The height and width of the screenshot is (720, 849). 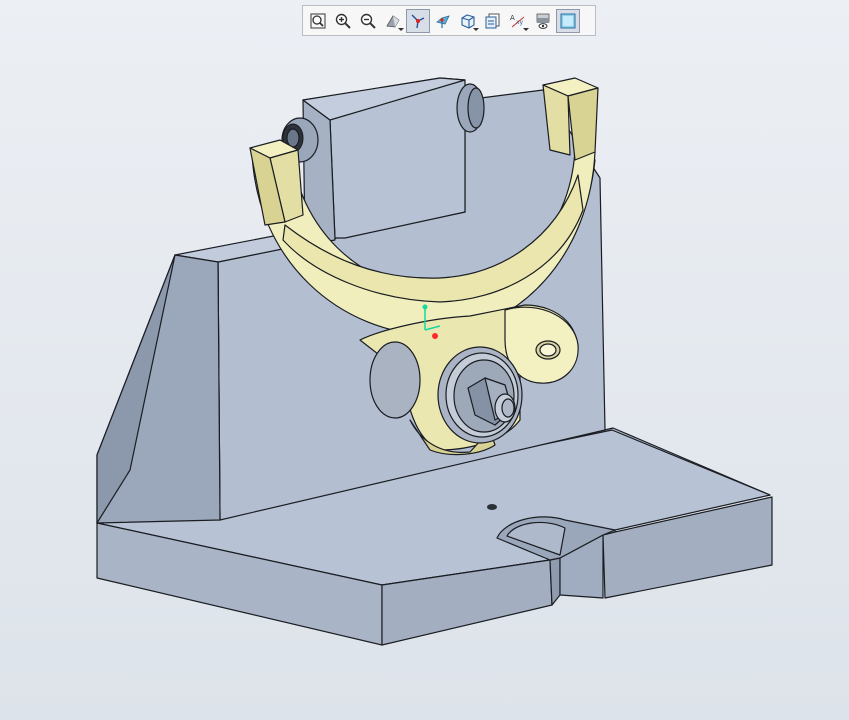 I want to click on datum-axes-icon, so click(x=418, y=21).